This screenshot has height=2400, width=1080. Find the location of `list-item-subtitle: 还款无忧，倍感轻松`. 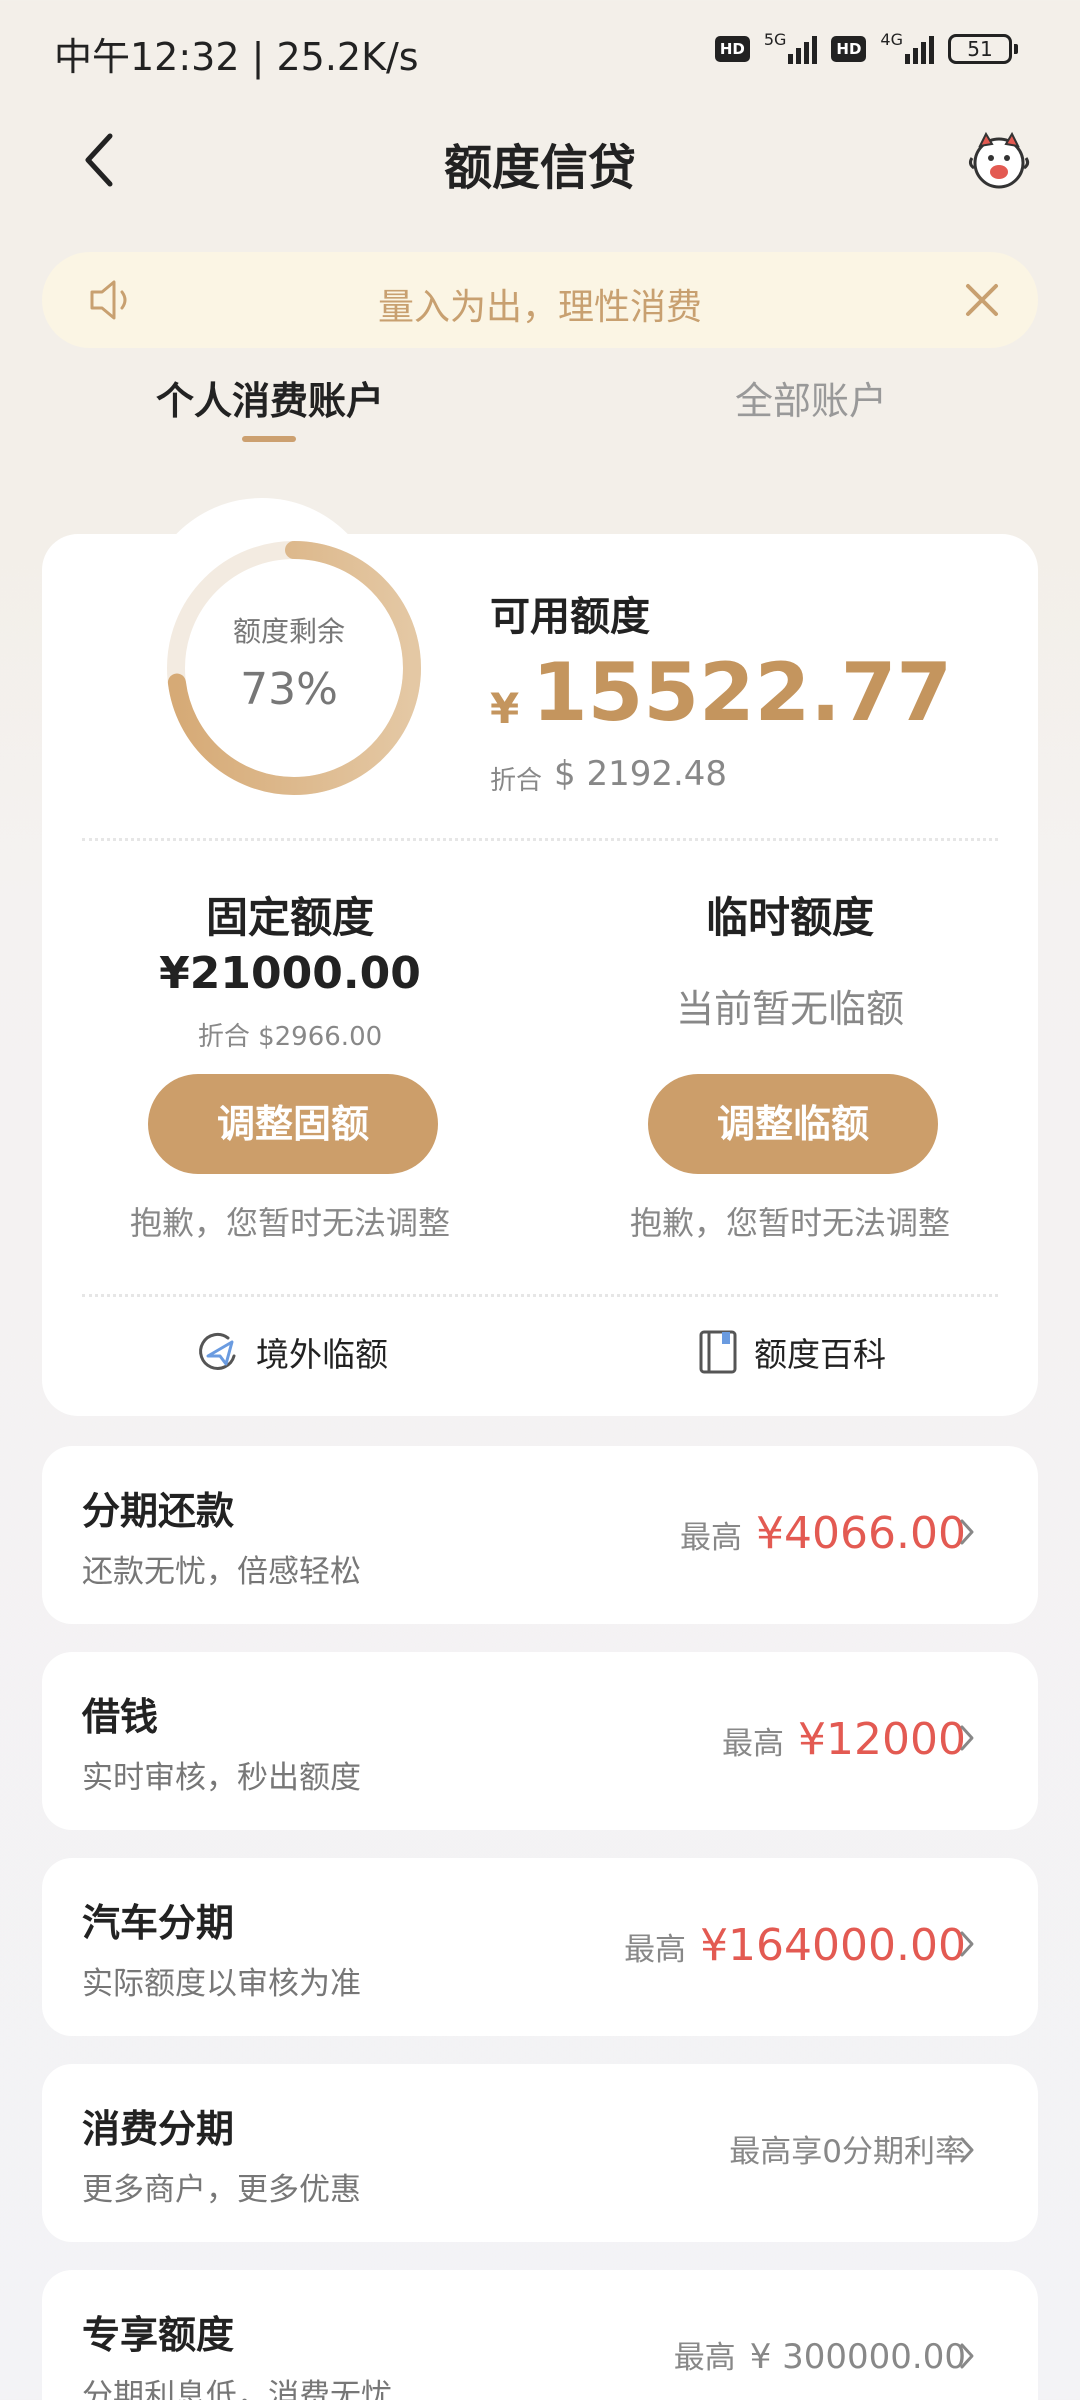

list-item-subtitle: 还款无忧，倍感轻松 is located at coordinates (221, 1572).